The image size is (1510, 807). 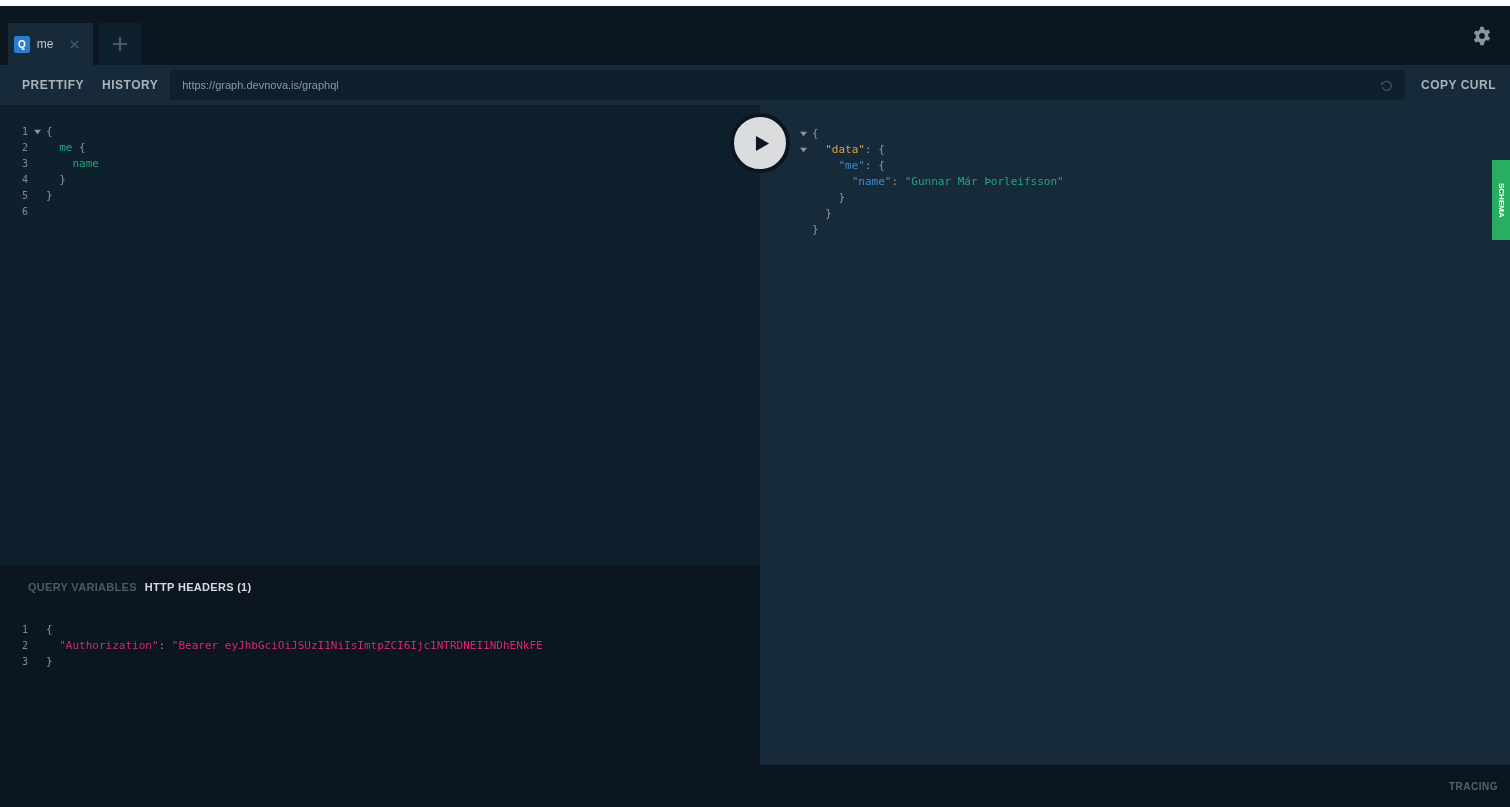 I want to click on new-tab-button, so click(x=120, y=44).